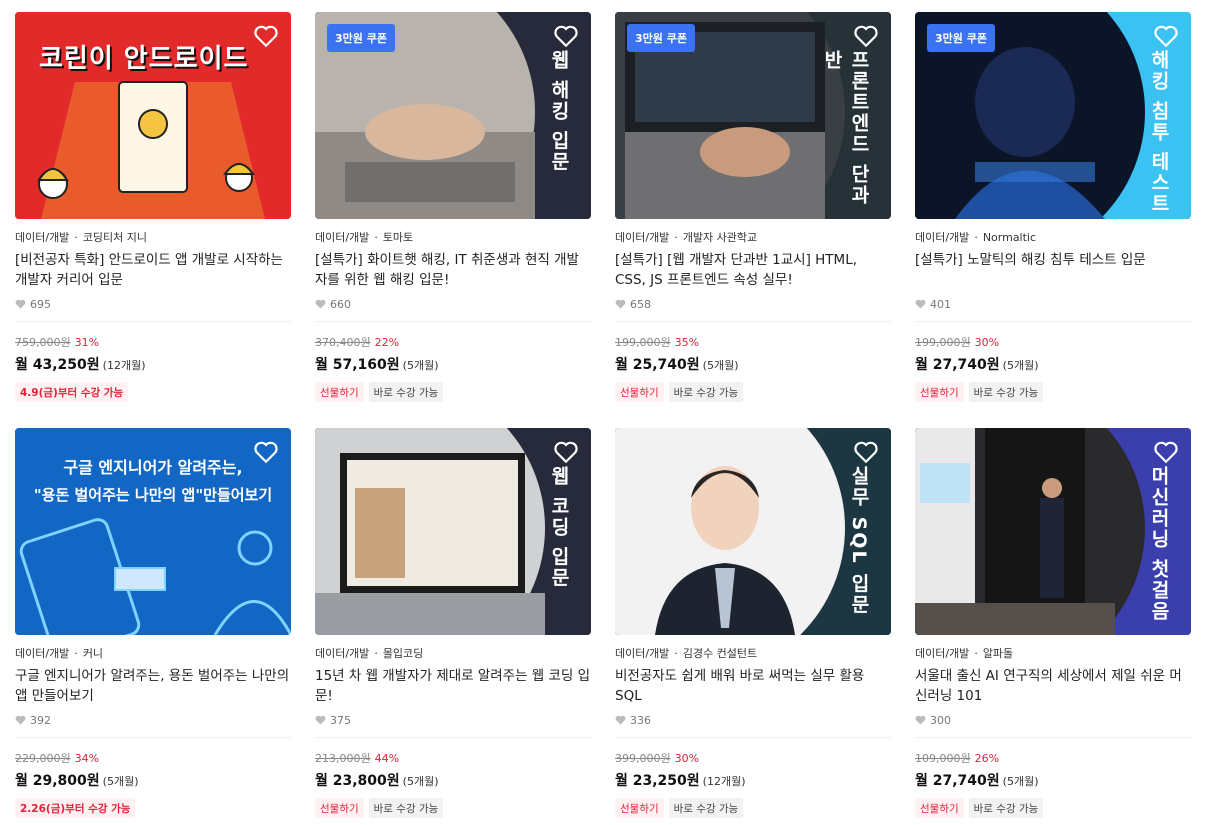 This screenshot has width=1210, height=825. I want to click on course-thumbnail: 3만원 쿠폰 프론트엔드 단과반, so click(753, 115).